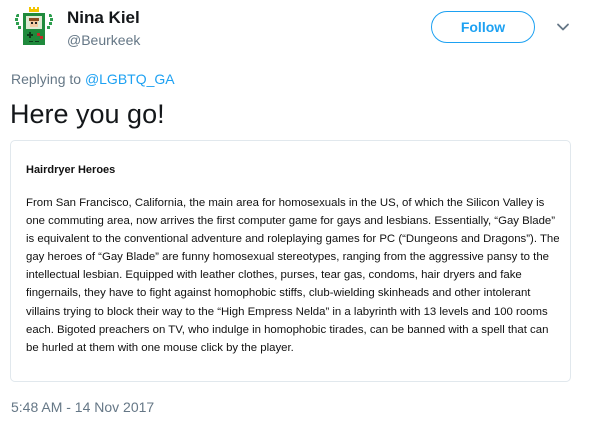 The width and height of the screenshot is (596, 422). I want to click on replying-to-line: Replying to @LGBTQ_GA, so click(93, 79).